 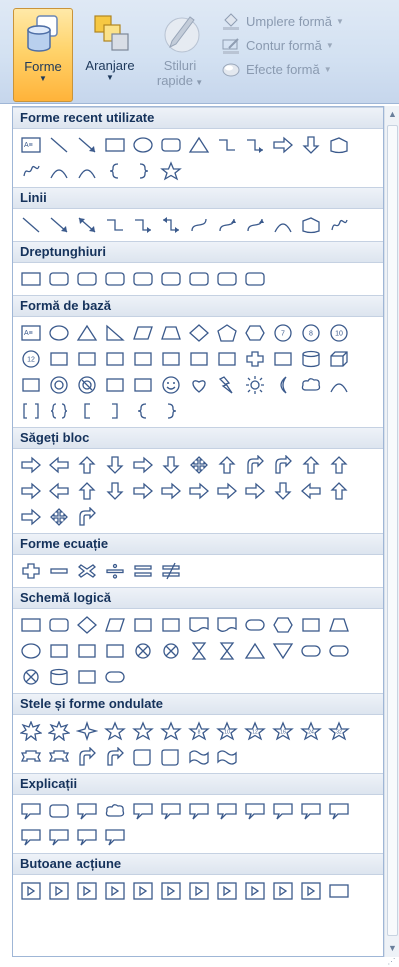 I want to click on no-symbol-icon, so click(x=87, y=385).